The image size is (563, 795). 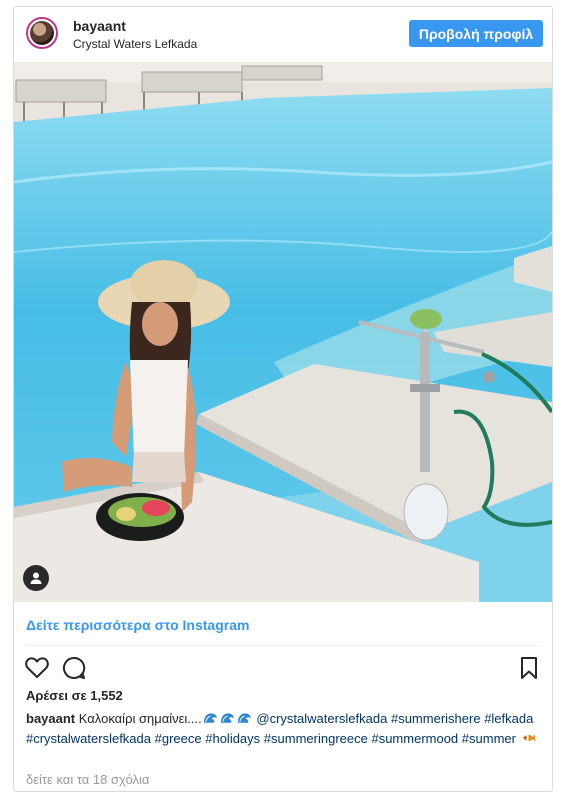 What do you see at coordinates (135, 44) in the screenshot?
I see `location: Crystal Waters Lefkada` at bounding box center [135, 44].